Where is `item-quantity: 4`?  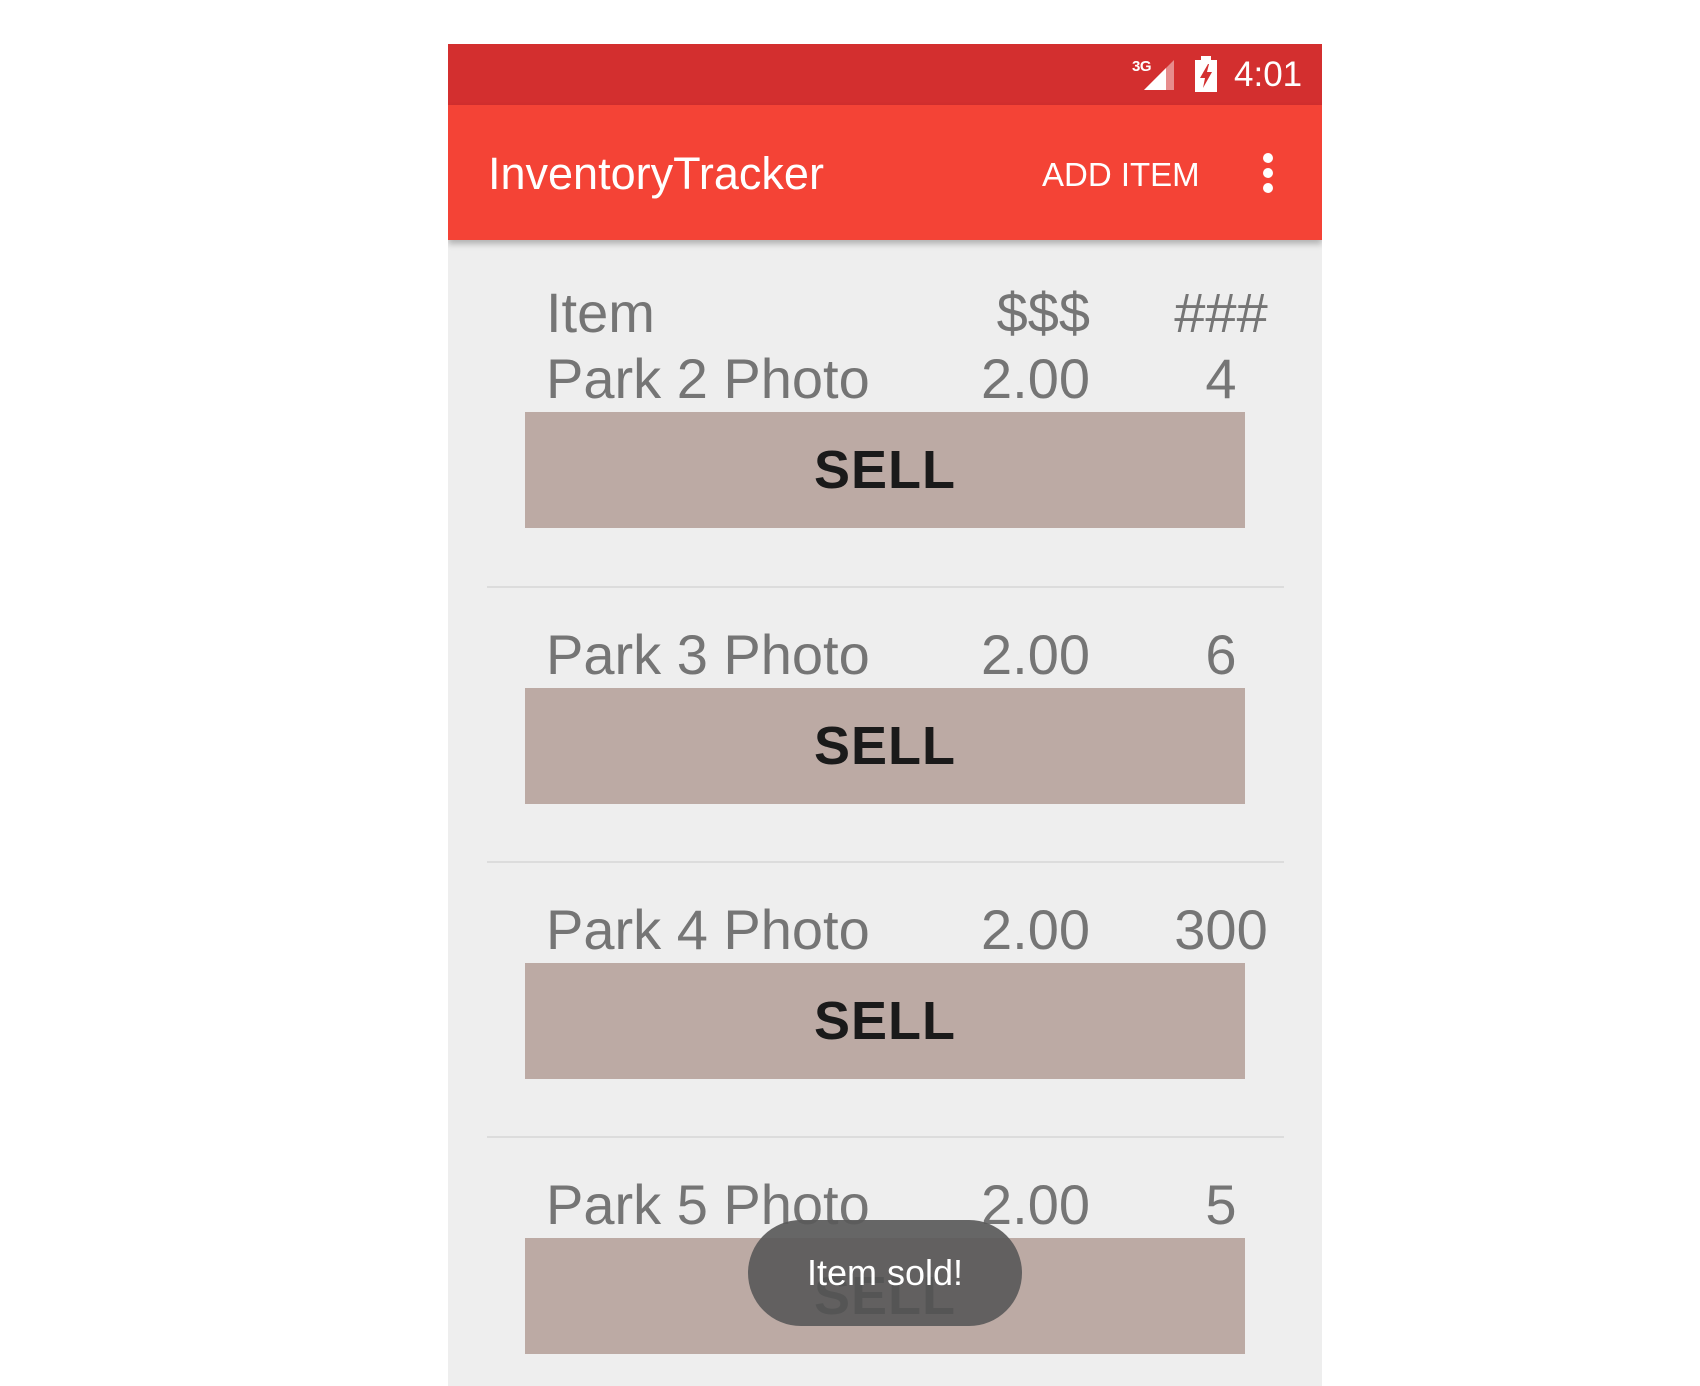 item-quantity: 4 is located at coordinates (1221, 378).